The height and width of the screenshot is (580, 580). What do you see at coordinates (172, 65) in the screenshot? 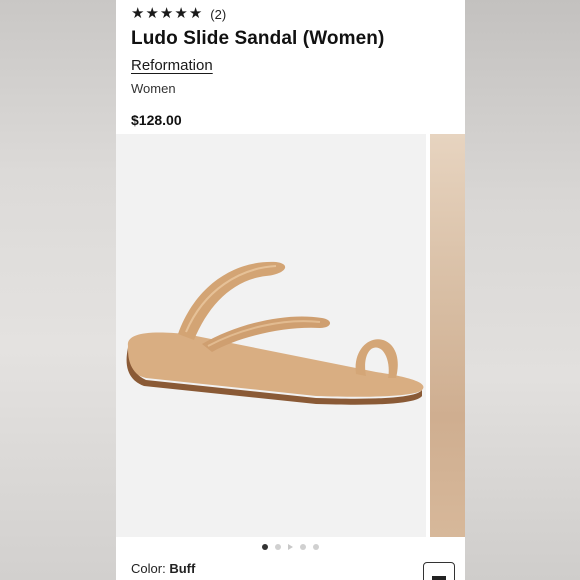
I see `brand-link: Reformation` at bounding box center [172, 65].